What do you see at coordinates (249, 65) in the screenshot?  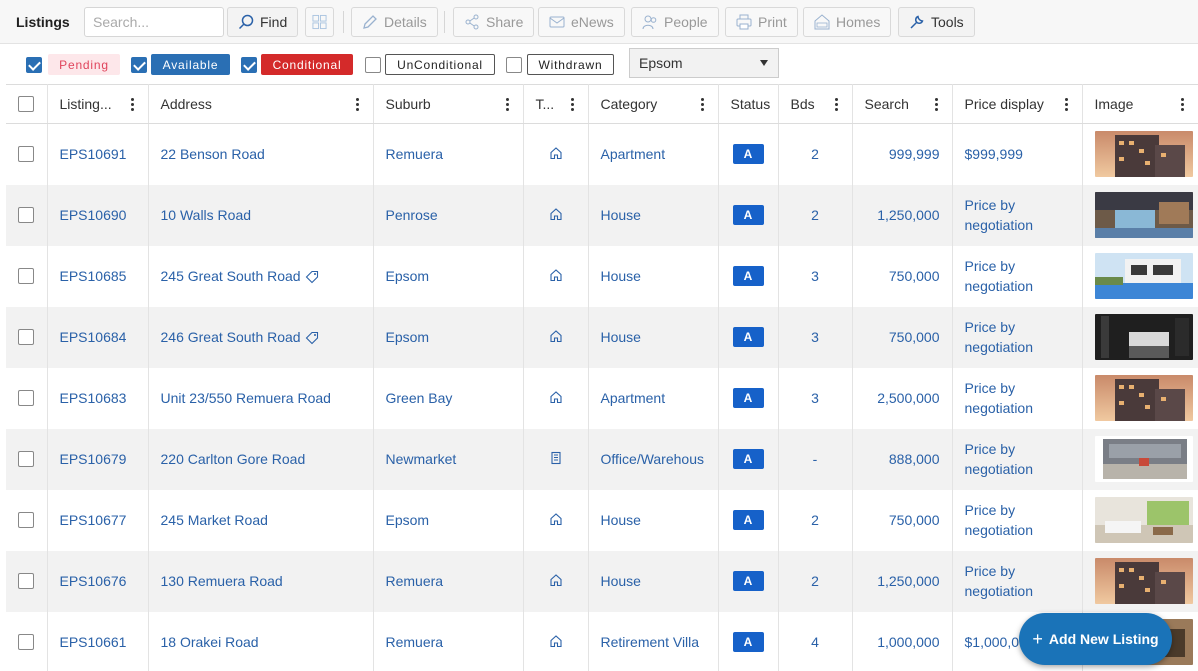 I see `conditional-checkbox` at bounding box center [249, 65].